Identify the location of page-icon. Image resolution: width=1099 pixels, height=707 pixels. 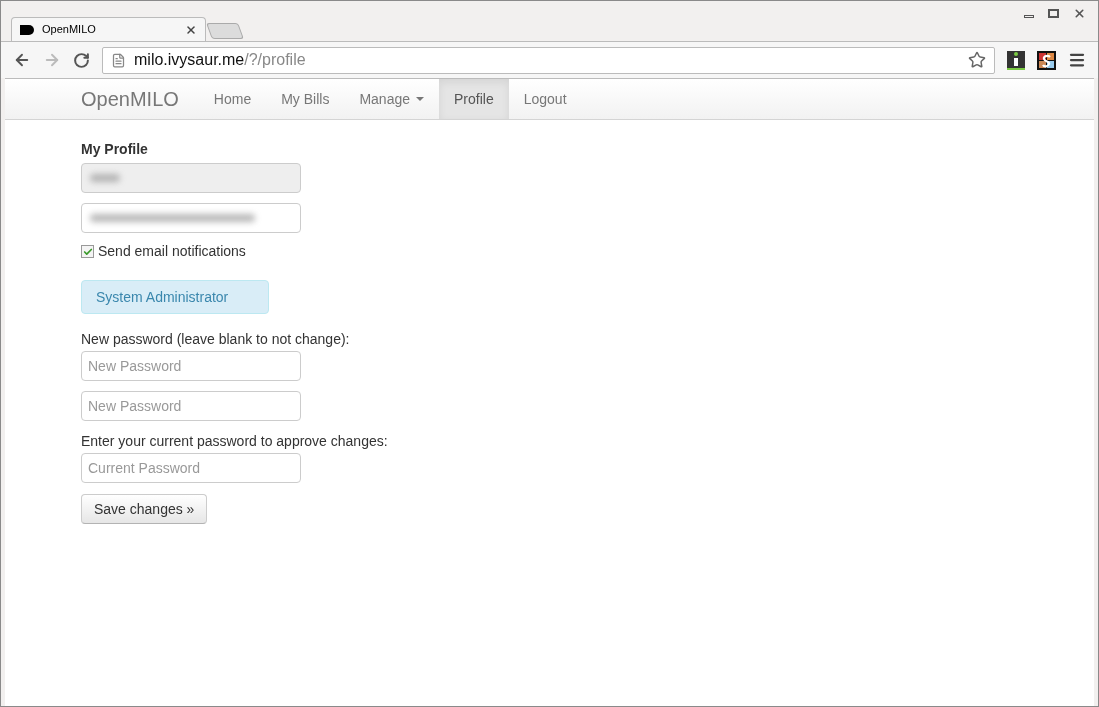
(118, 60).